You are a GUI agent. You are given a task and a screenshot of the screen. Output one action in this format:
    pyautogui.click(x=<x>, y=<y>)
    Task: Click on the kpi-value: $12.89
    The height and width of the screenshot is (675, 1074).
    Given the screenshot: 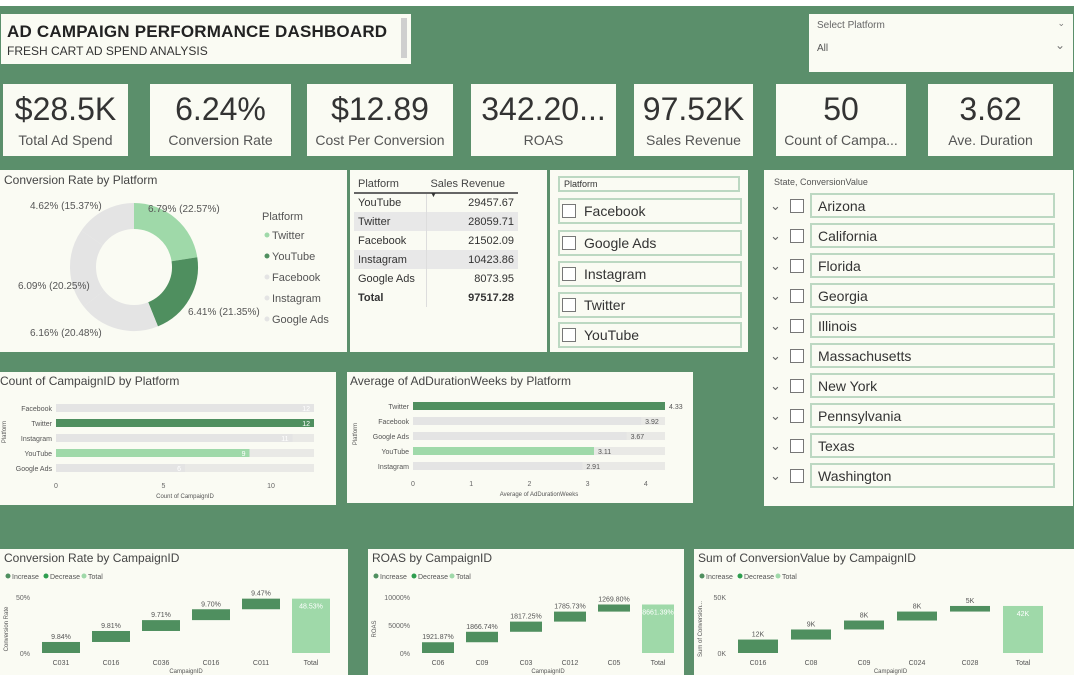 What is the action you would take?
    pyautogui.click(x=380, y=109)
    